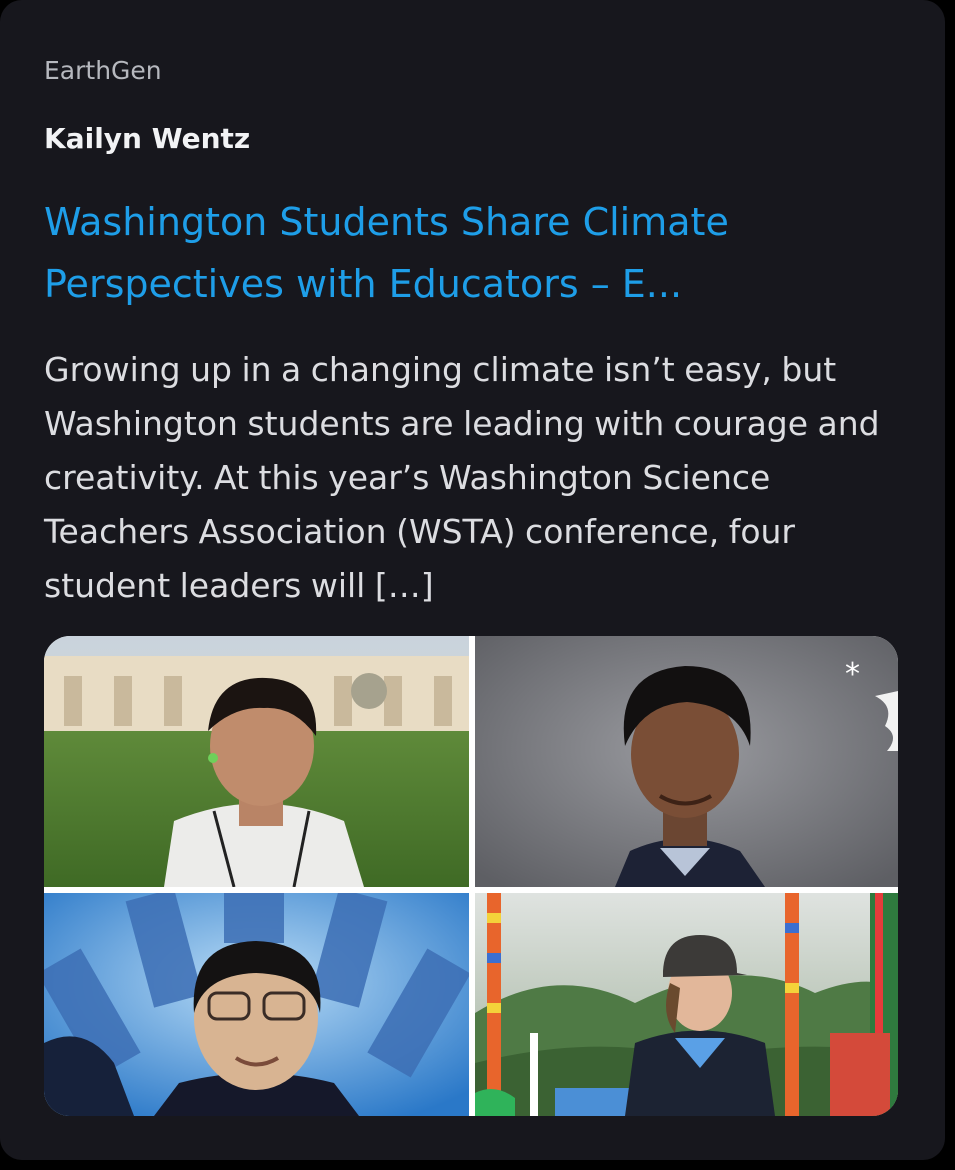 This screenshot has height=1170, width=955. I want to click on student-photo-4-image, so click(686, 1004).